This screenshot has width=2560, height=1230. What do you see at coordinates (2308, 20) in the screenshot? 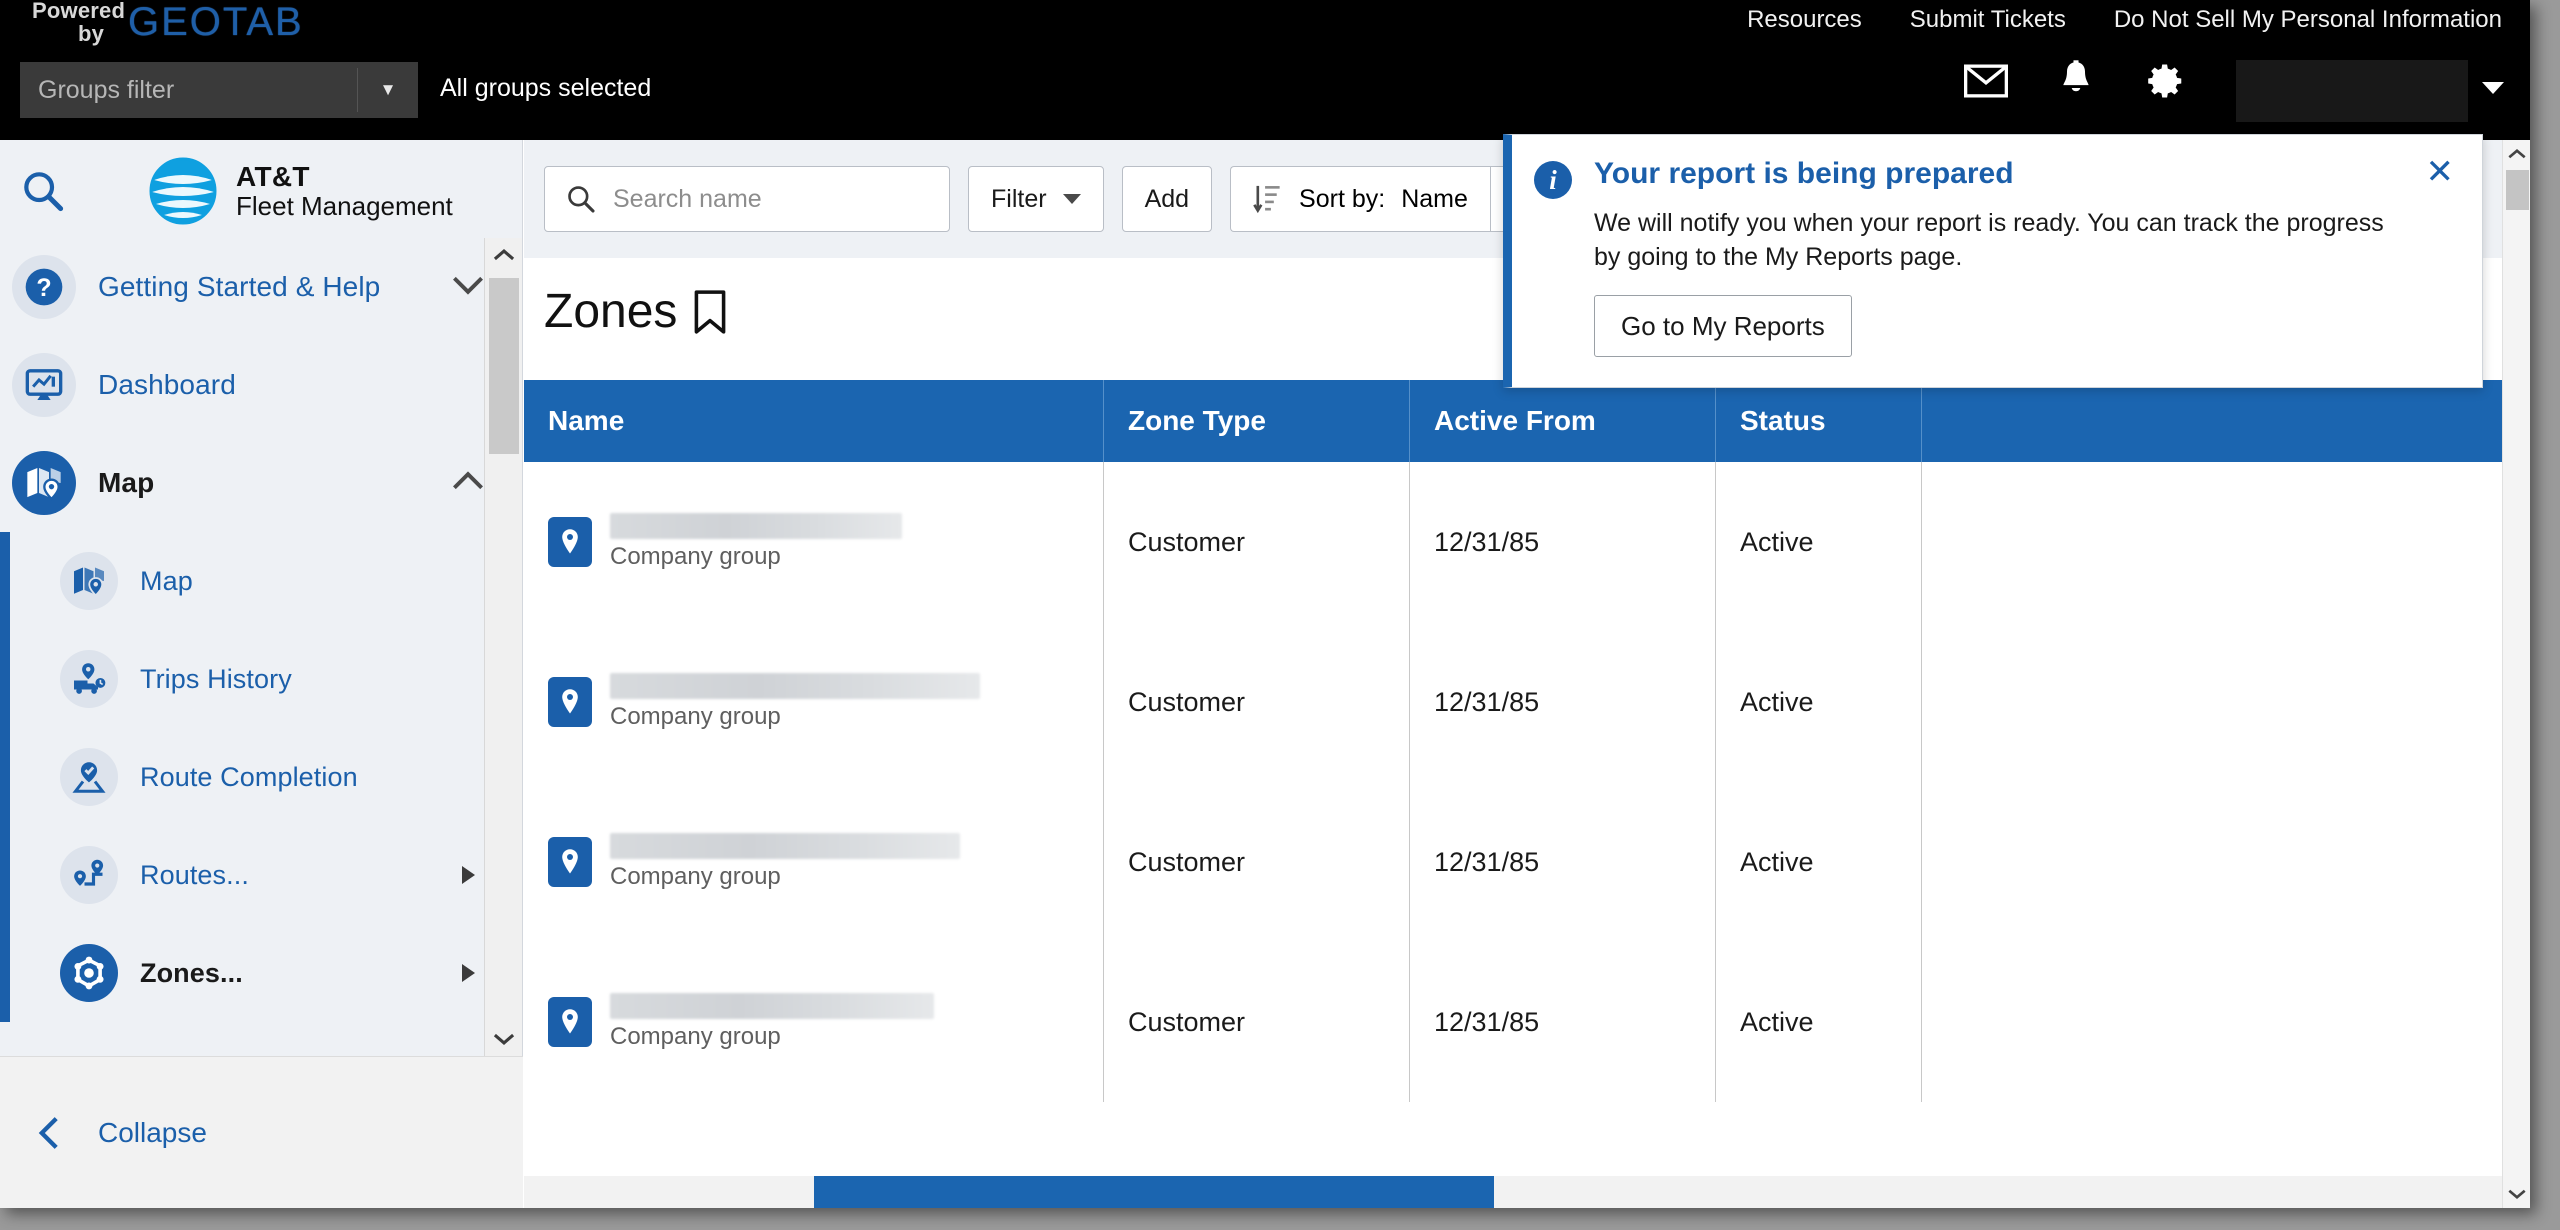
I see `top-link-do-not-sell: Do Not Sell My Personal Information` at bounding box center [2308, 20].